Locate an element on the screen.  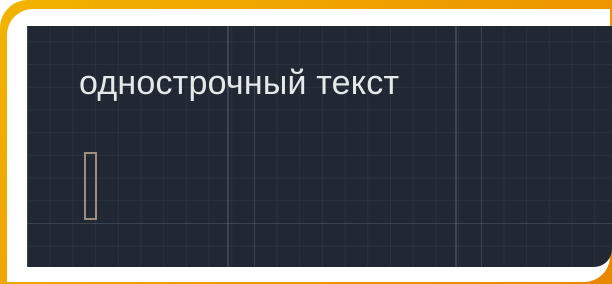
single-line-text: однострочный текст is located at coordinates (239, 83).